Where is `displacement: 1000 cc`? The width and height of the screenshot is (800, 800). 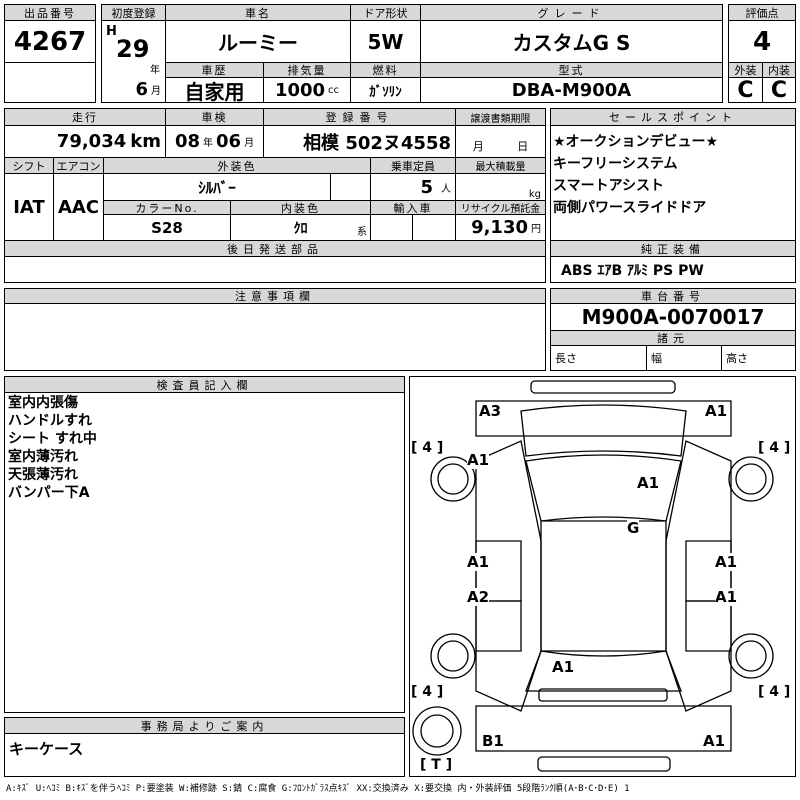
displacement: 1000 cc is located at coordinates (307, 90).